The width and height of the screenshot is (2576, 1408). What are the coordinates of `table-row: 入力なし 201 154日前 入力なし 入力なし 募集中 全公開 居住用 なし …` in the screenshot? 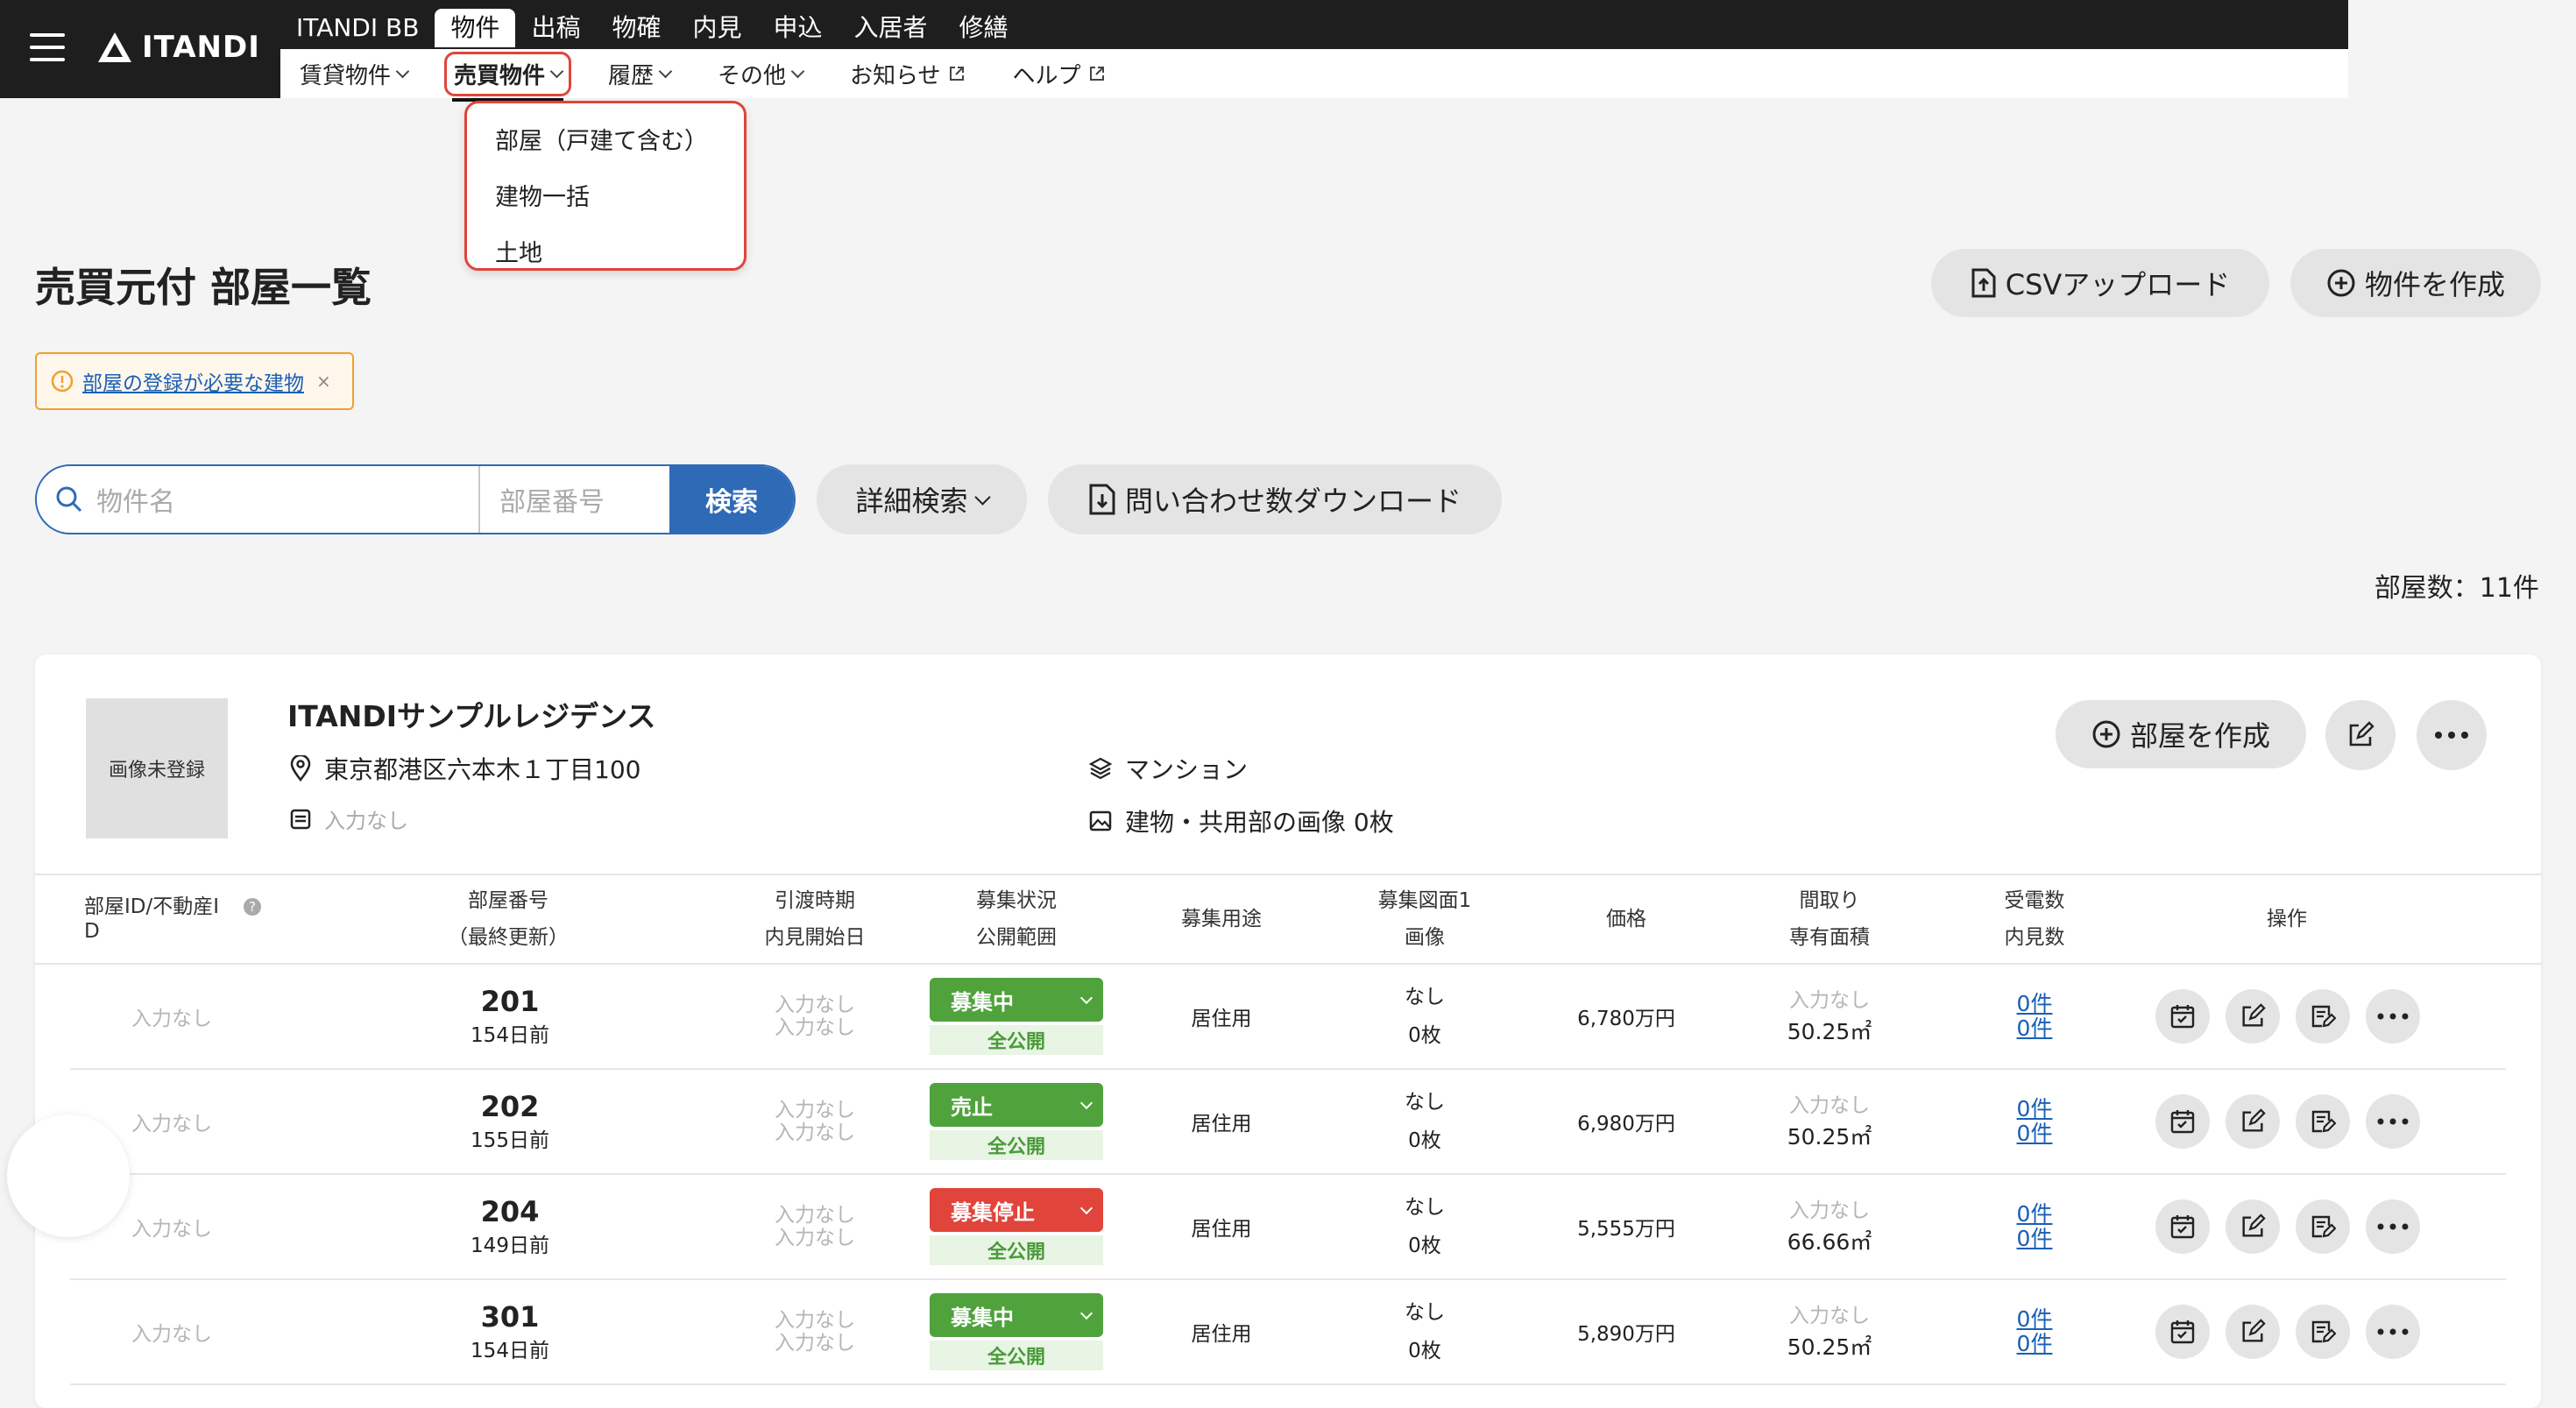 It's located at (1288, 1017).